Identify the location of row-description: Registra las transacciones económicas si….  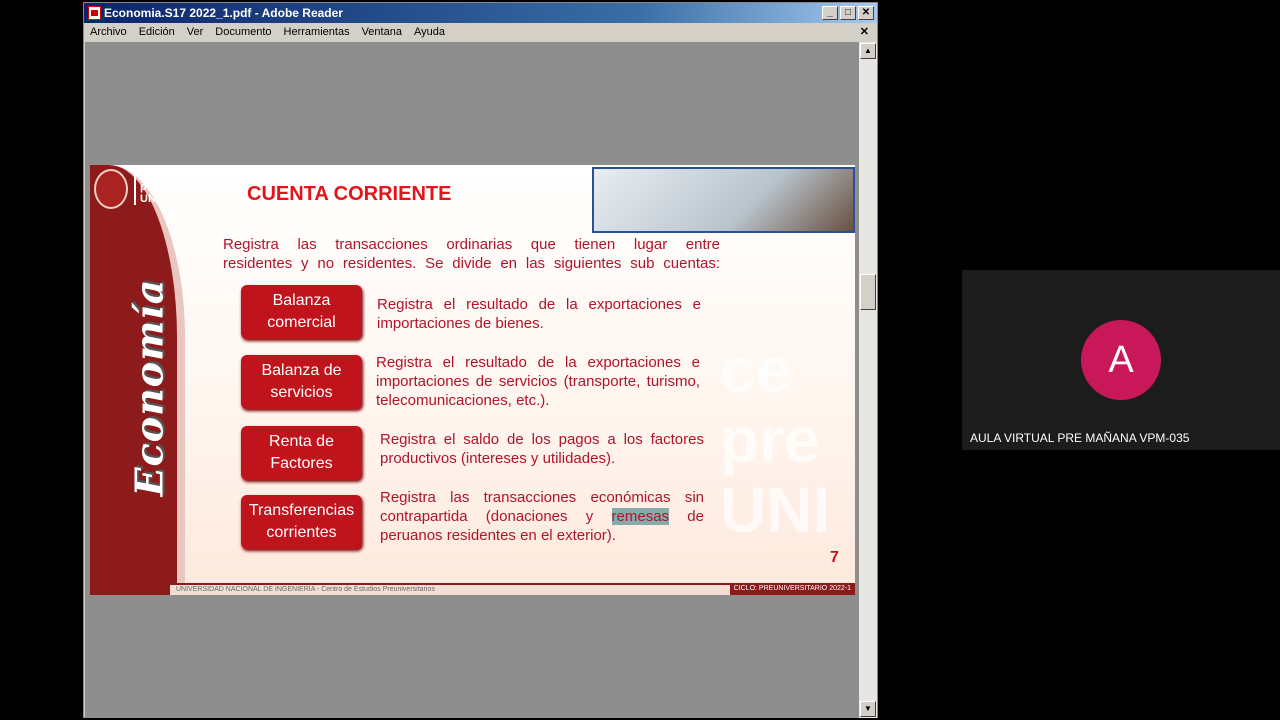
(542, 516).